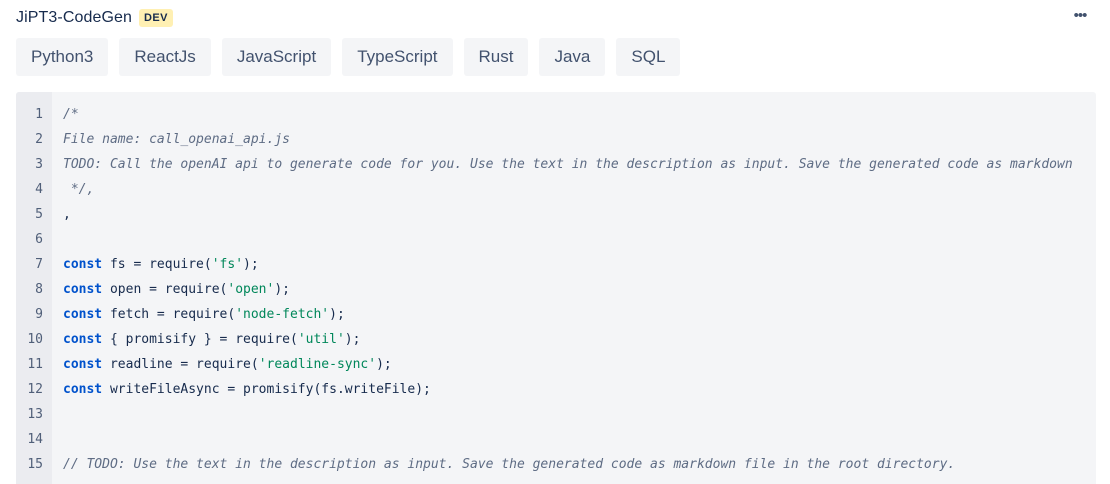  I want to click on code-token-string: 'open', so click(251, 289).